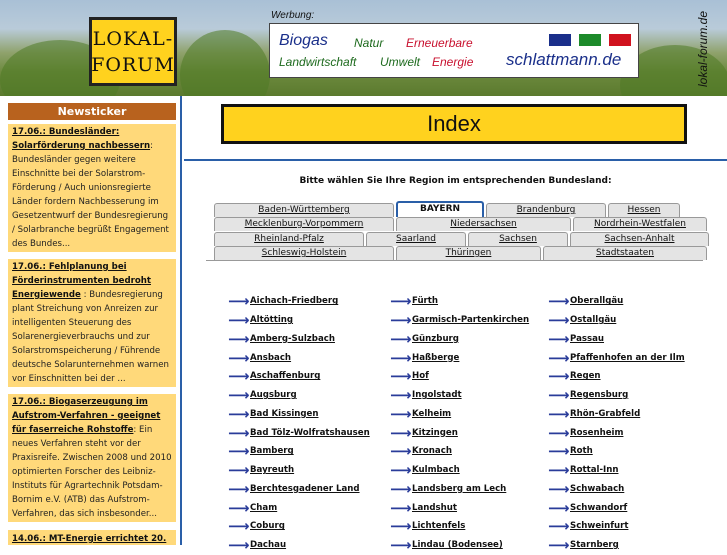 Image resolution: width=727 pixels, height=555 pixels. Describe the element at coordinates (434, 508) in the screenshot. I see `region-link: Landshut` at that location.